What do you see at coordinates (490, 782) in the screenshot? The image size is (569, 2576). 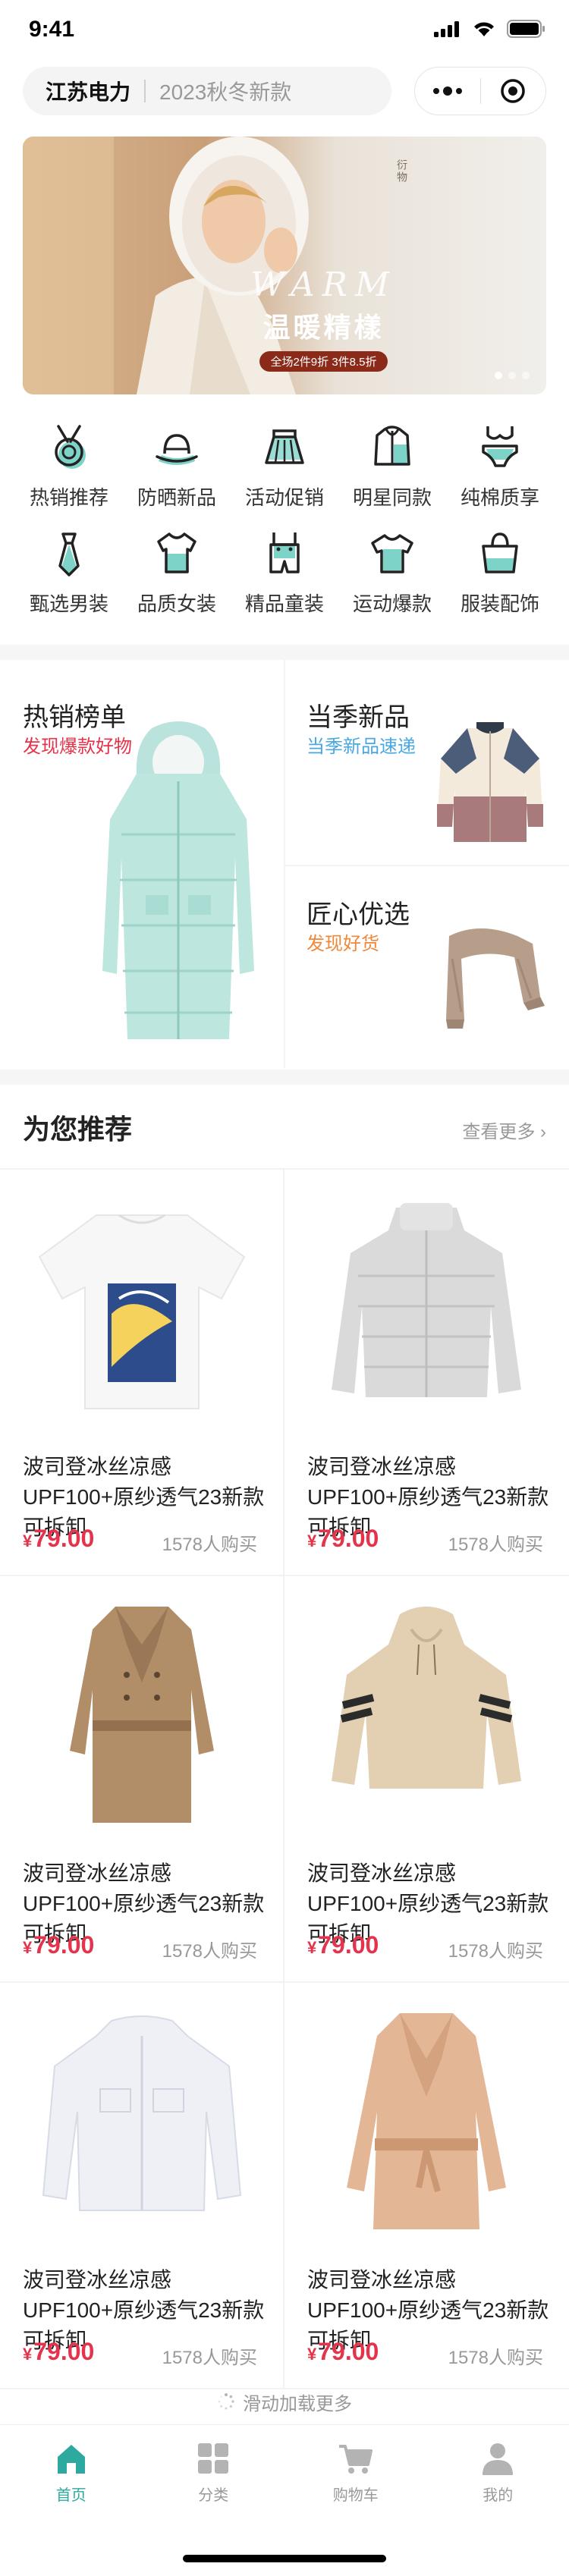 I see `fleece-jacket-image` at bounding box center [490, 782].